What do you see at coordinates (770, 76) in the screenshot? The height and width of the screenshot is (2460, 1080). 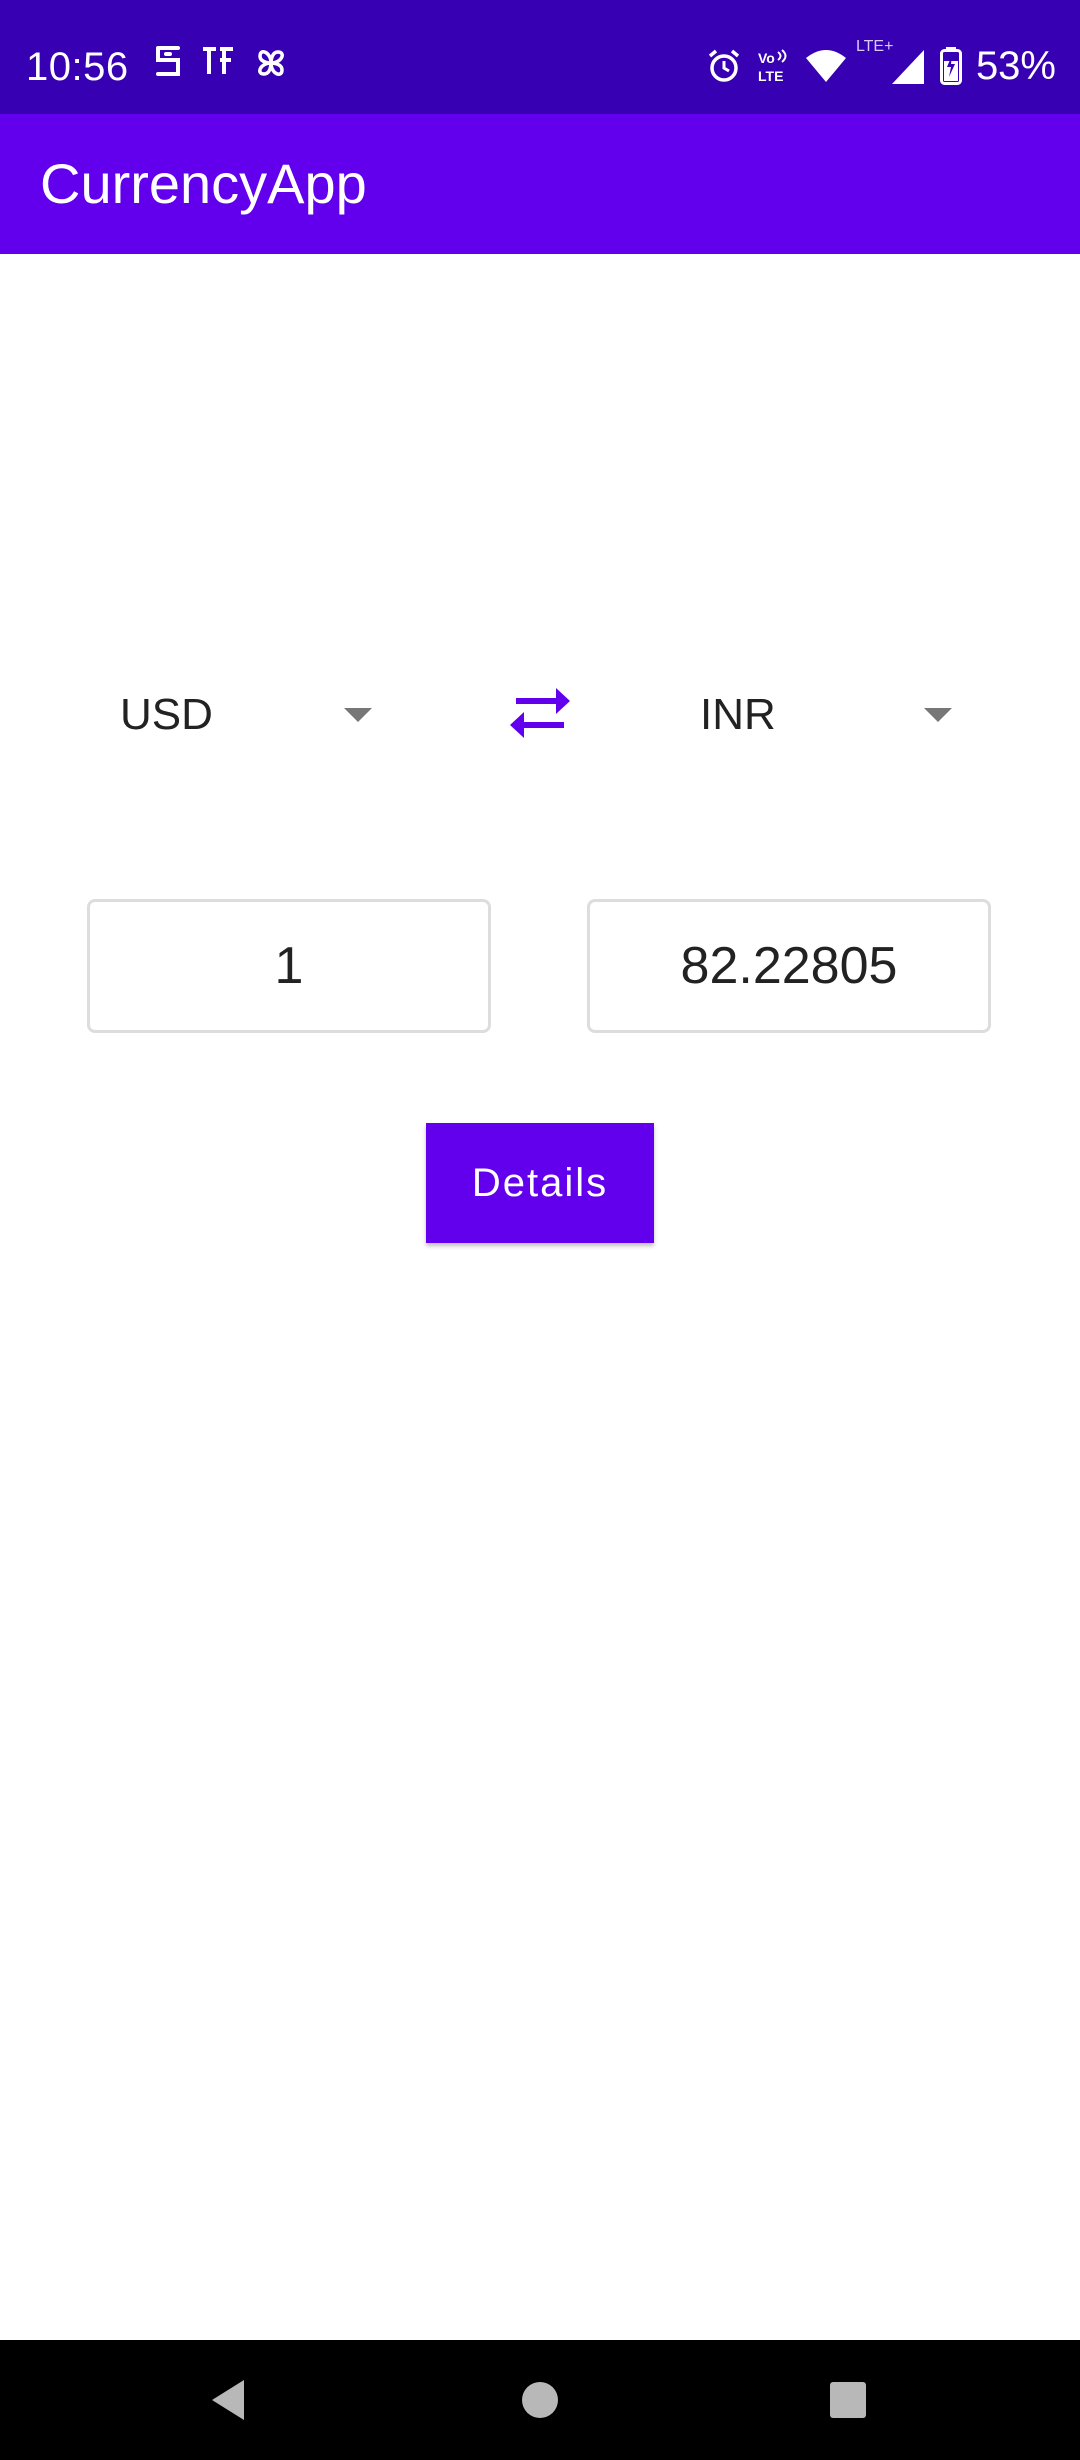 I see `volte-label-bottom: LTE` at bounding box center [770, 76].